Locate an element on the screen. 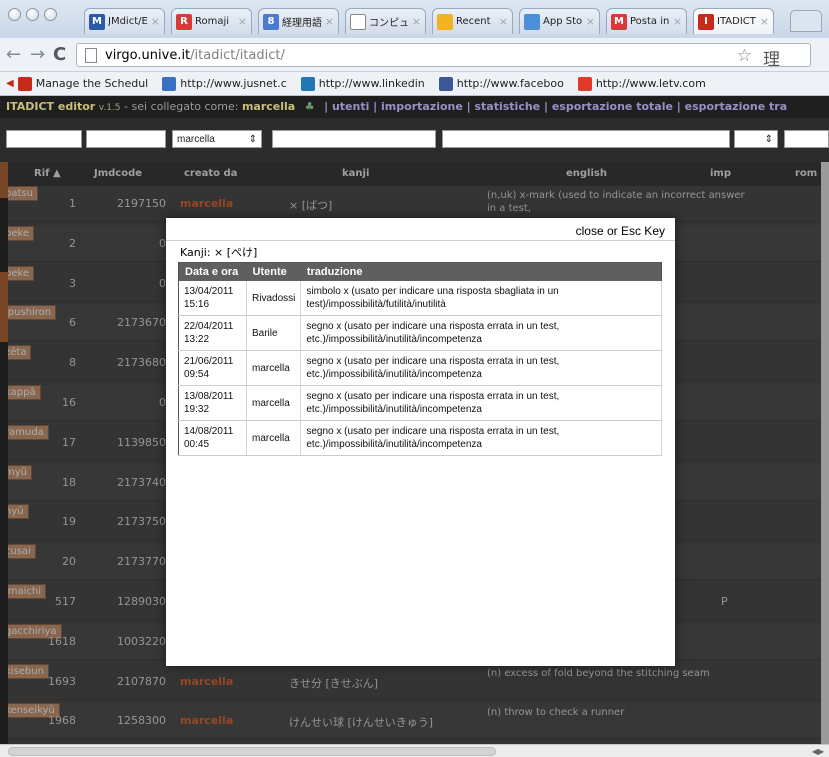 The height and width of the screenshot is (757, 829). jusnet-bookmark-icon is located at coordinates (169, 83).